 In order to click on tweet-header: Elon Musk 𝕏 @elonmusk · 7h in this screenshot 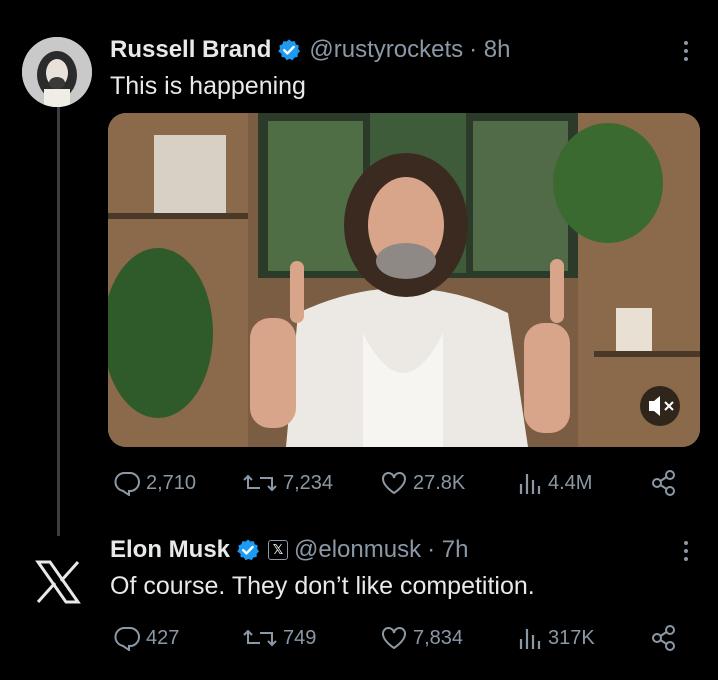, I will do `click(289, 550)`.